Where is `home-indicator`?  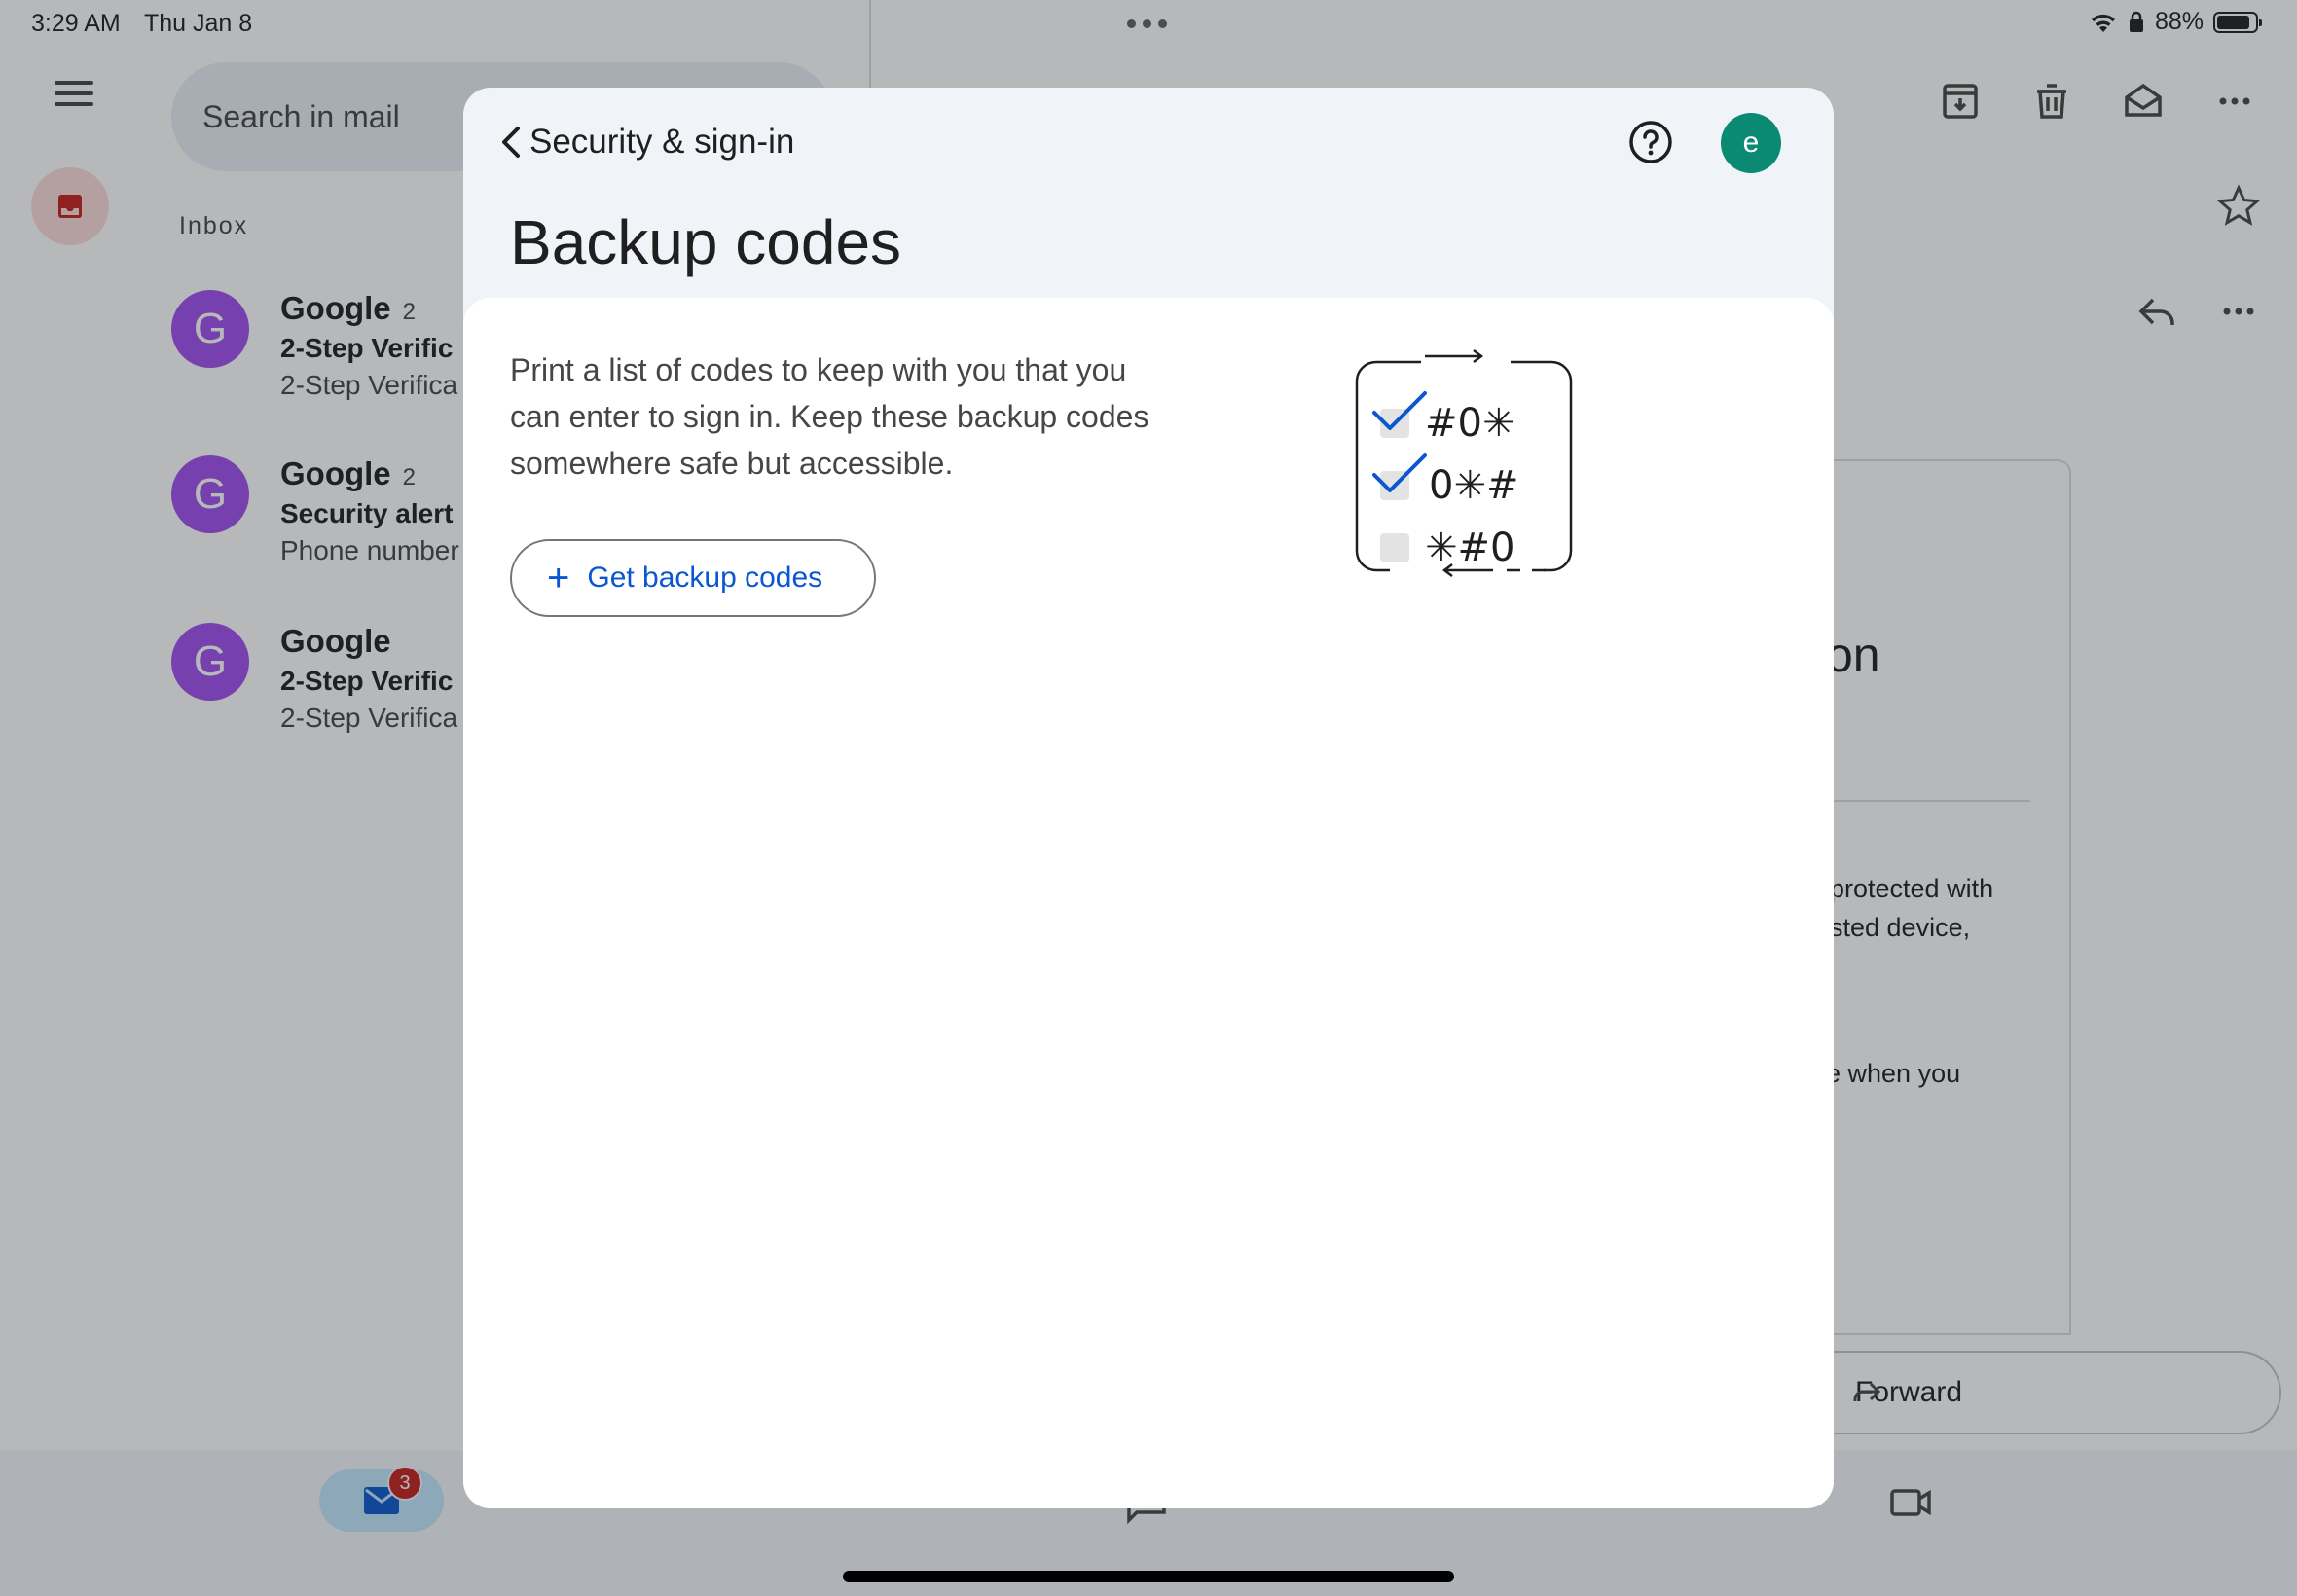 home-indicator is located at coordinates (1148, 1576).